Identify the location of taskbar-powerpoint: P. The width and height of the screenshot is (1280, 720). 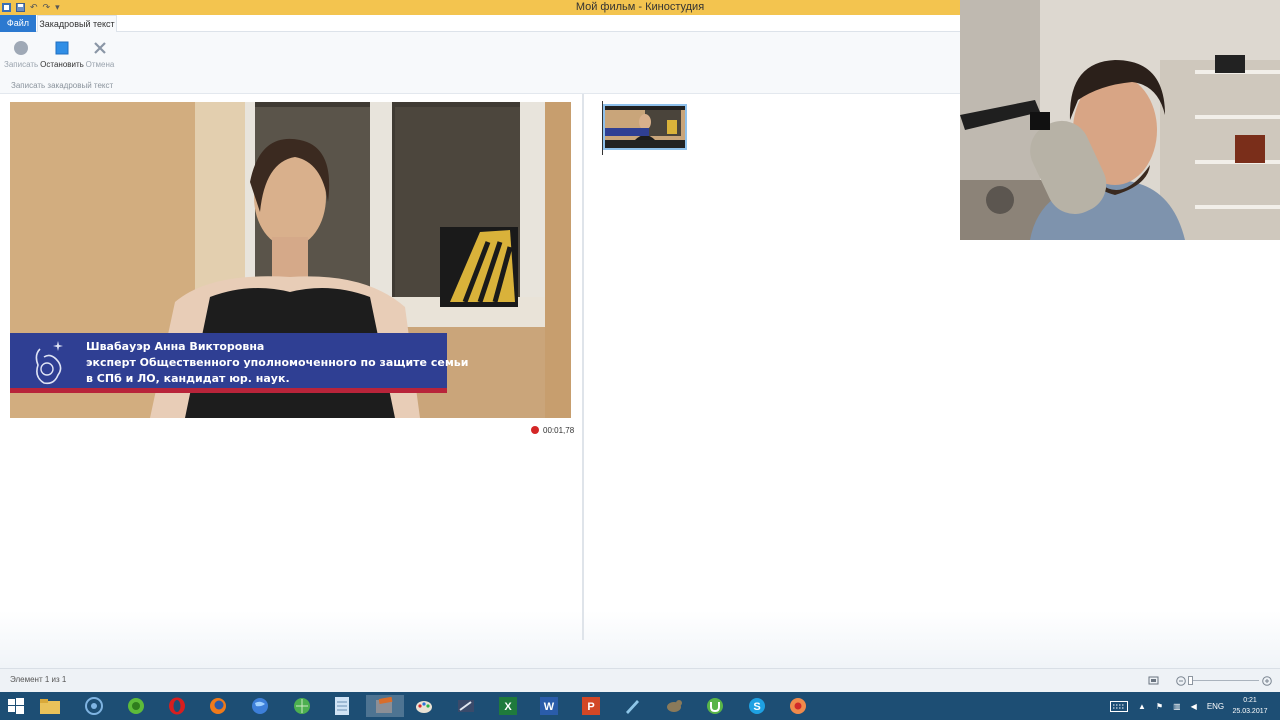
(591, 706).